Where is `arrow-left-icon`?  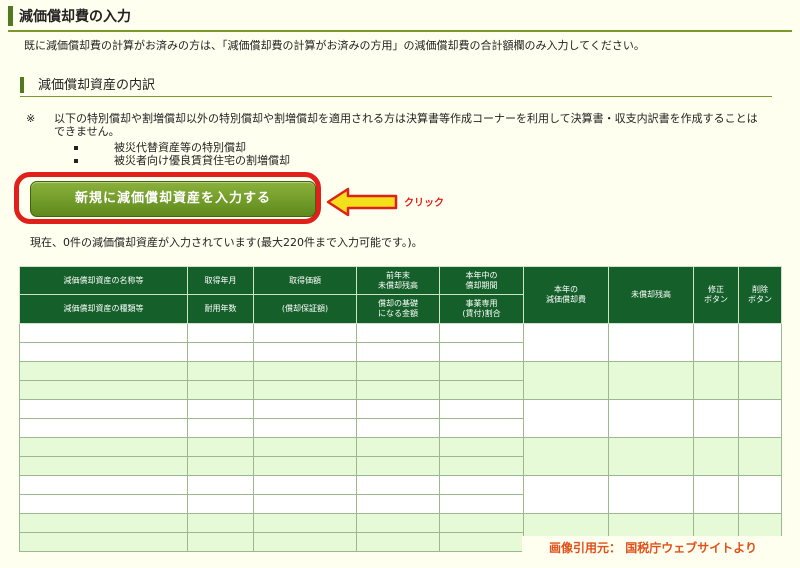 arrow-left-icon is located at coordinates (362, 202).